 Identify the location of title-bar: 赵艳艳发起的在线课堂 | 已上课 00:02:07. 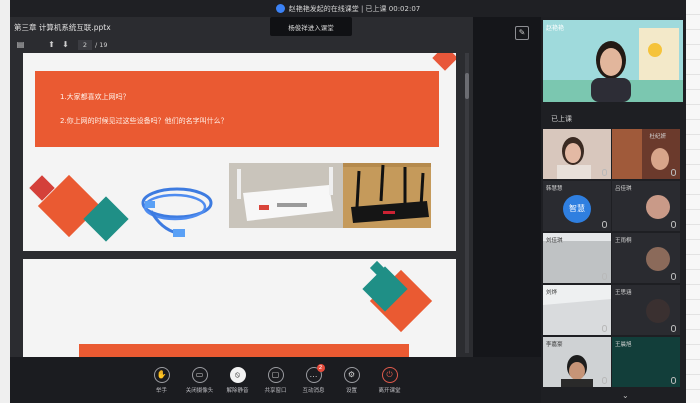
(348, 8).